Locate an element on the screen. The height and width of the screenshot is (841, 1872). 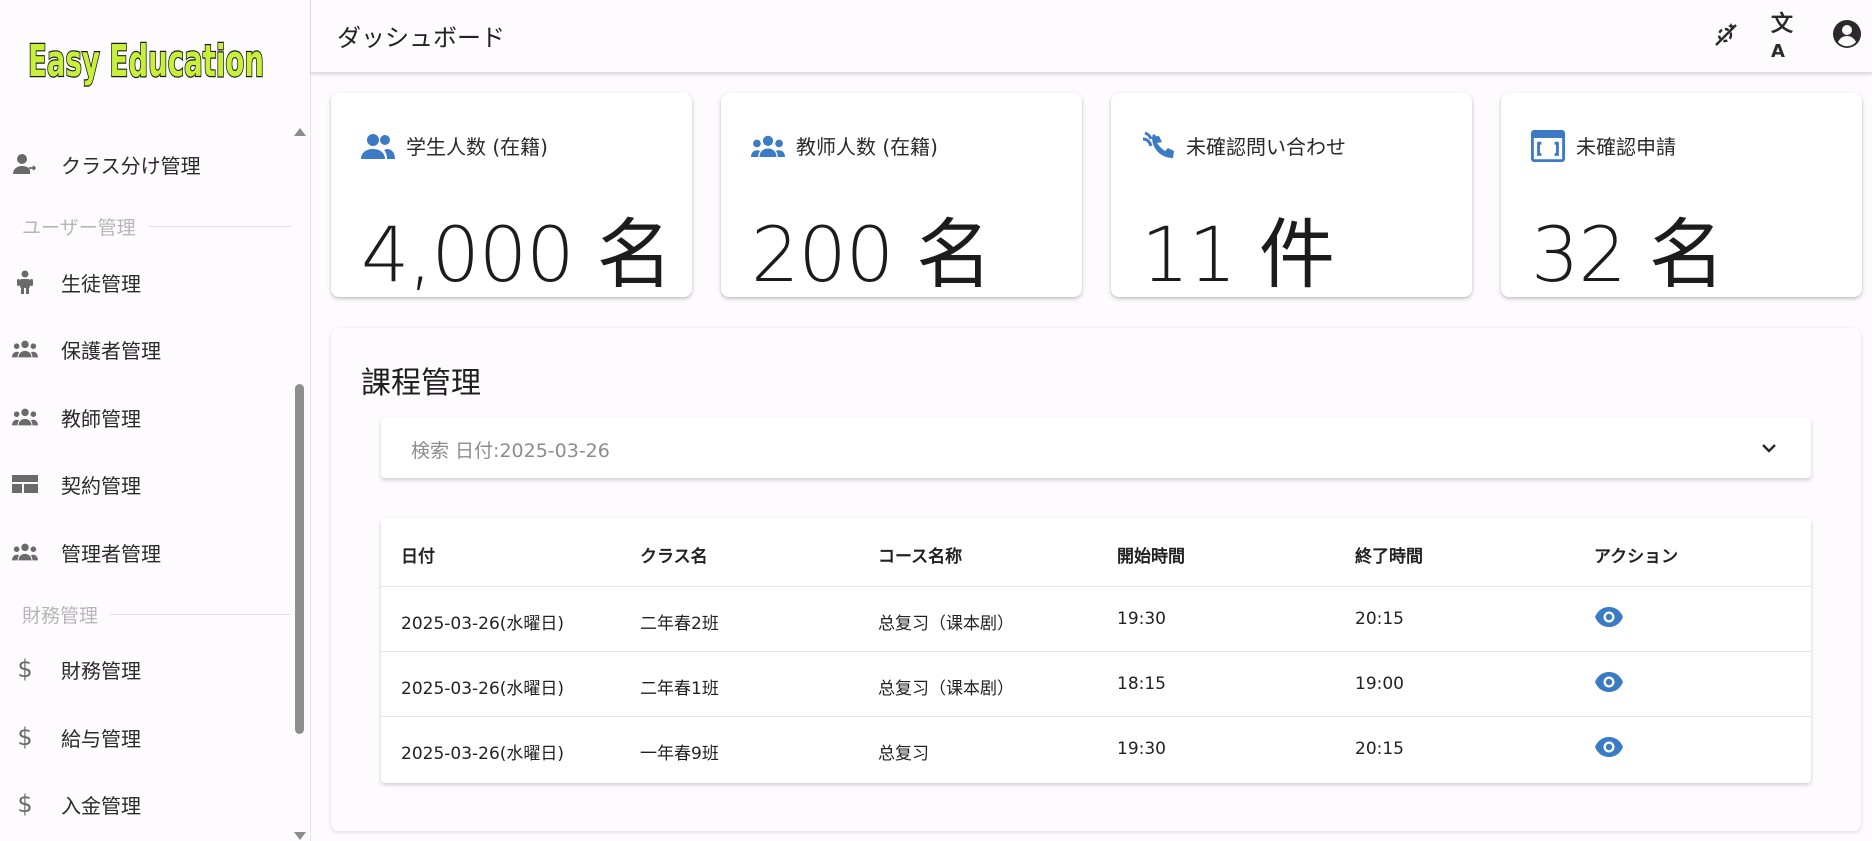
app-logo: Easy Education is located at coordinates (146, 58).